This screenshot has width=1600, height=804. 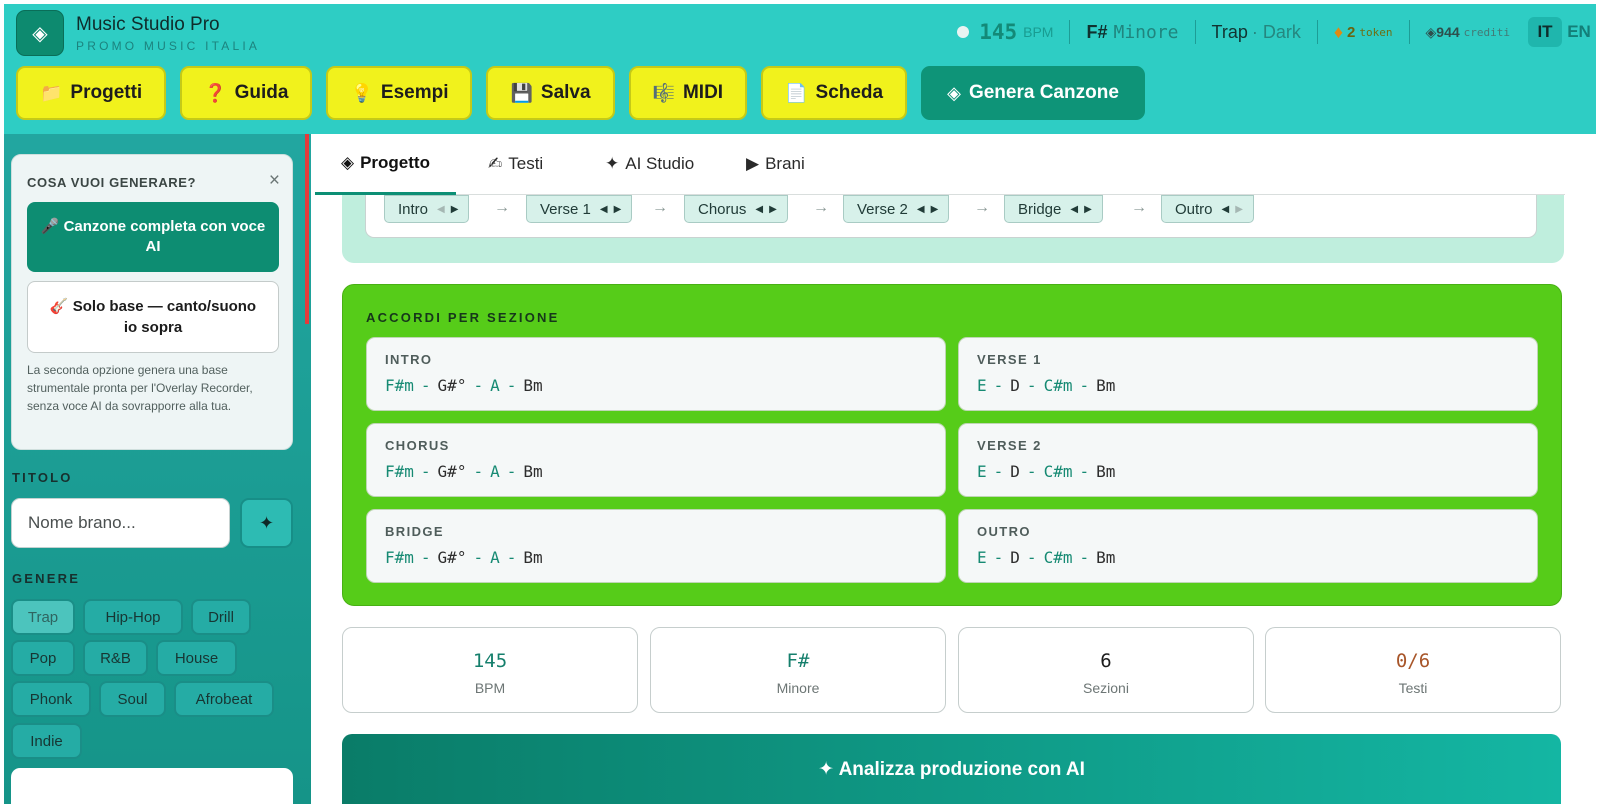 What do you see at coordinates (703, 92) in the screenshot?
I see `midi-label: MIDI` at bounding box center [703, 92].